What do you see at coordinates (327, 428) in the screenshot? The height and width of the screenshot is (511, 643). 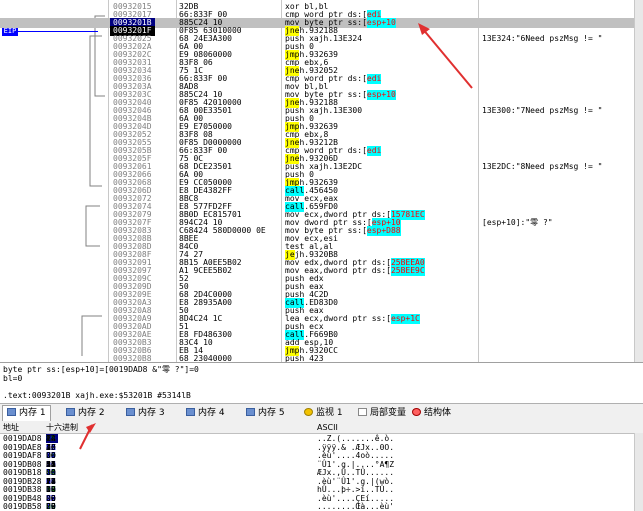 I see `ascii-column-header: ASCII` at bounding box center [327, 428].